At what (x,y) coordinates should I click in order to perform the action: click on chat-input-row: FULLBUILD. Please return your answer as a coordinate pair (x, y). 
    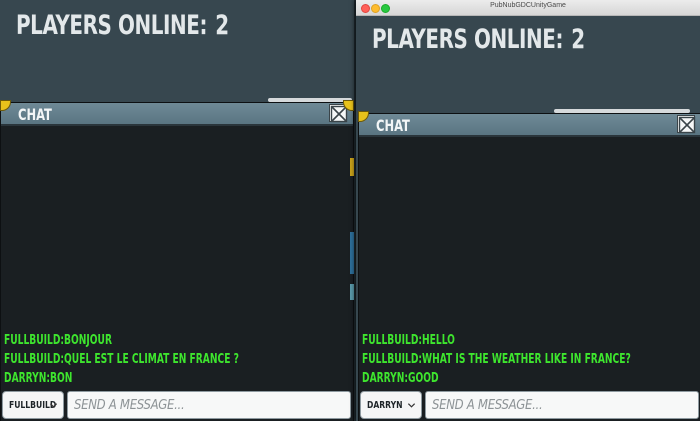
    Looking at the image, I should click on (177, 405).